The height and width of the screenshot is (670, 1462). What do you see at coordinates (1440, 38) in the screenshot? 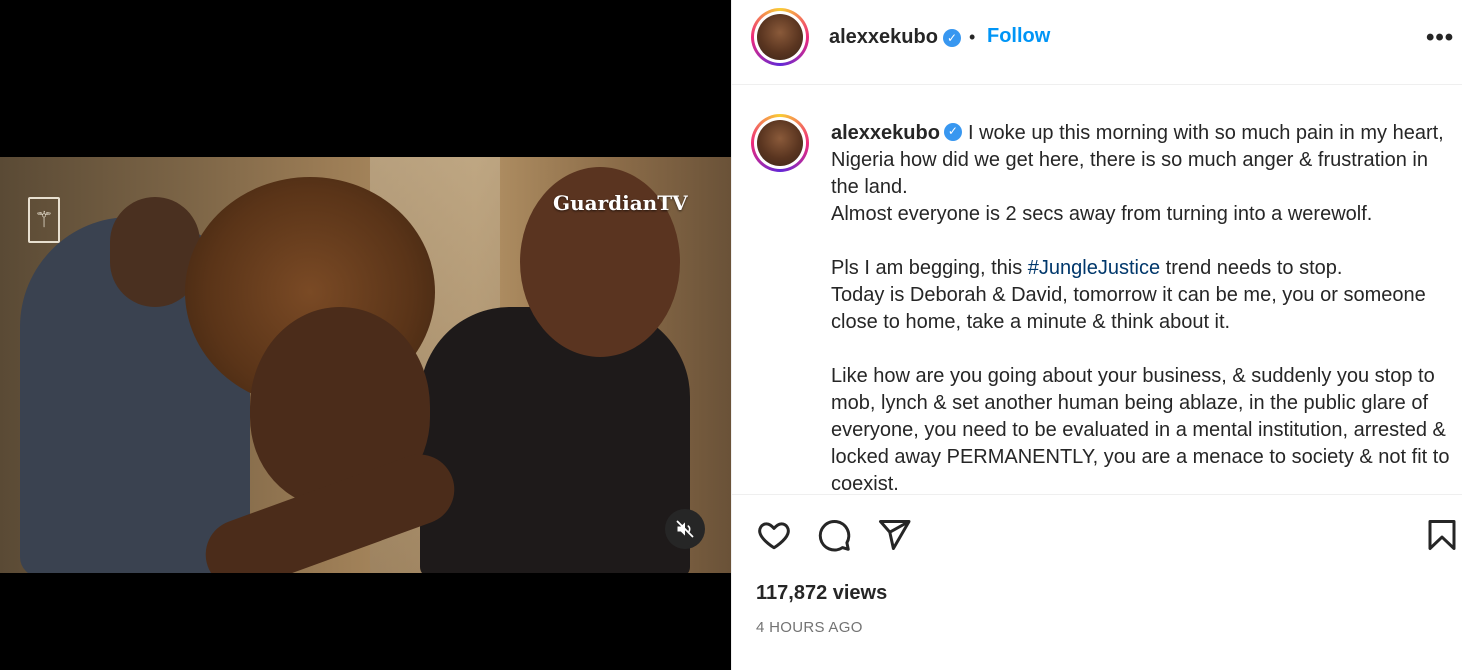
I see `more-options-button: •••` at bounding box center [1440, 38].